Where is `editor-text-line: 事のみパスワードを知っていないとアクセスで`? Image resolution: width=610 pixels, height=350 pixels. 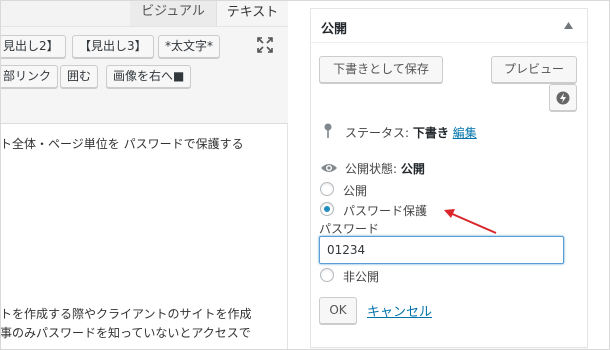 editor-text-line: 事のみパスワードを知っていないとアクセスで is located at coordinates (125, 333).